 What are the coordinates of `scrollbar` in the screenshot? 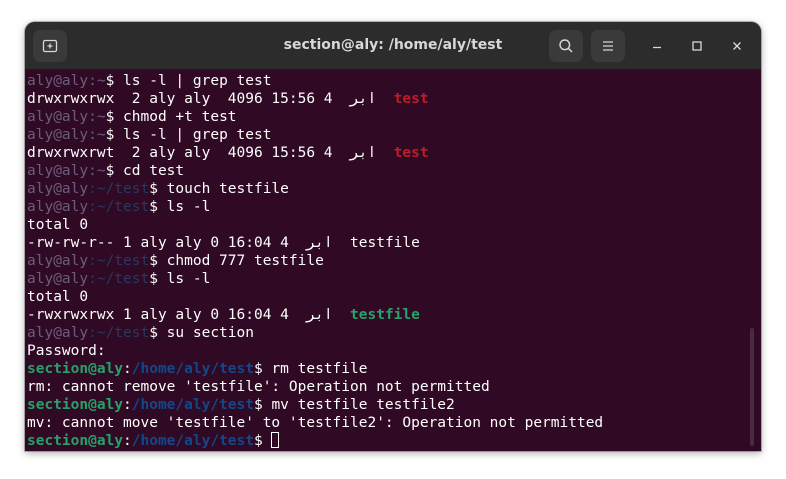 It's located at (752, 387).